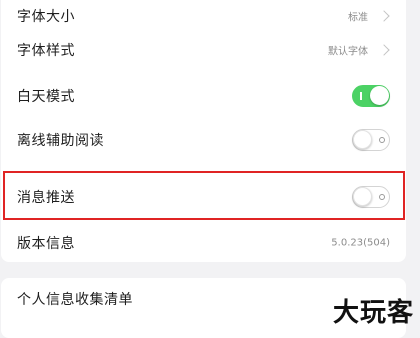 This screenshot has height=338, width=420. I want to click on font-size-value: 标准, so click(358, 18).